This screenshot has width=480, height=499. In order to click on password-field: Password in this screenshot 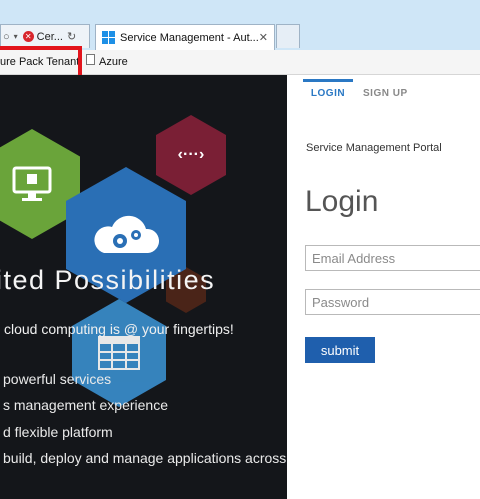, I will do `click(392, 302)`.